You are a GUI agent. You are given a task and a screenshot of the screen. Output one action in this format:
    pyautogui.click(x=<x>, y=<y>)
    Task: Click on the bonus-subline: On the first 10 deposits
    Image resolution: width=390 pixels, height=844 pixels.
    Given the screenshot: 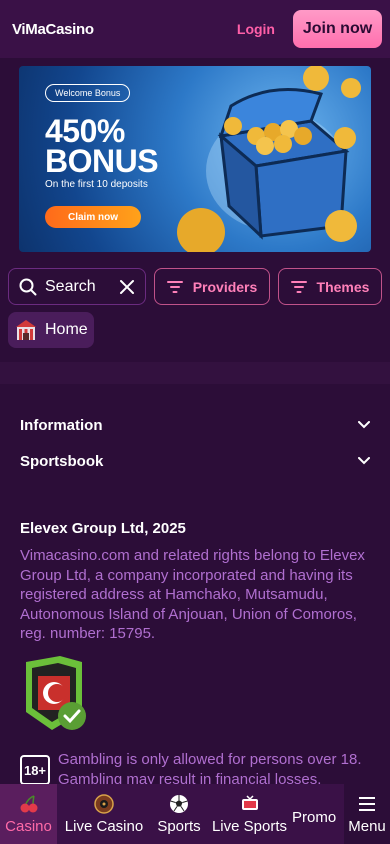 What is the action you would take?
    pyautogui.click(x=96, y=184)
    